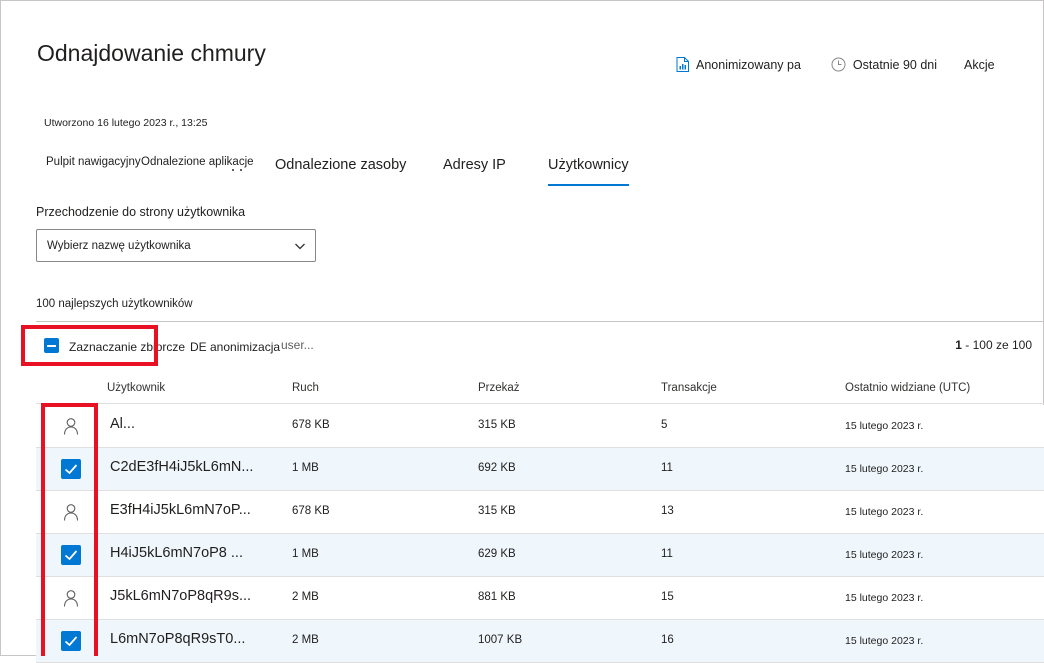  Describe the element at coordinates (682, 64) in the screenshot. I see `report-icon` at that location.